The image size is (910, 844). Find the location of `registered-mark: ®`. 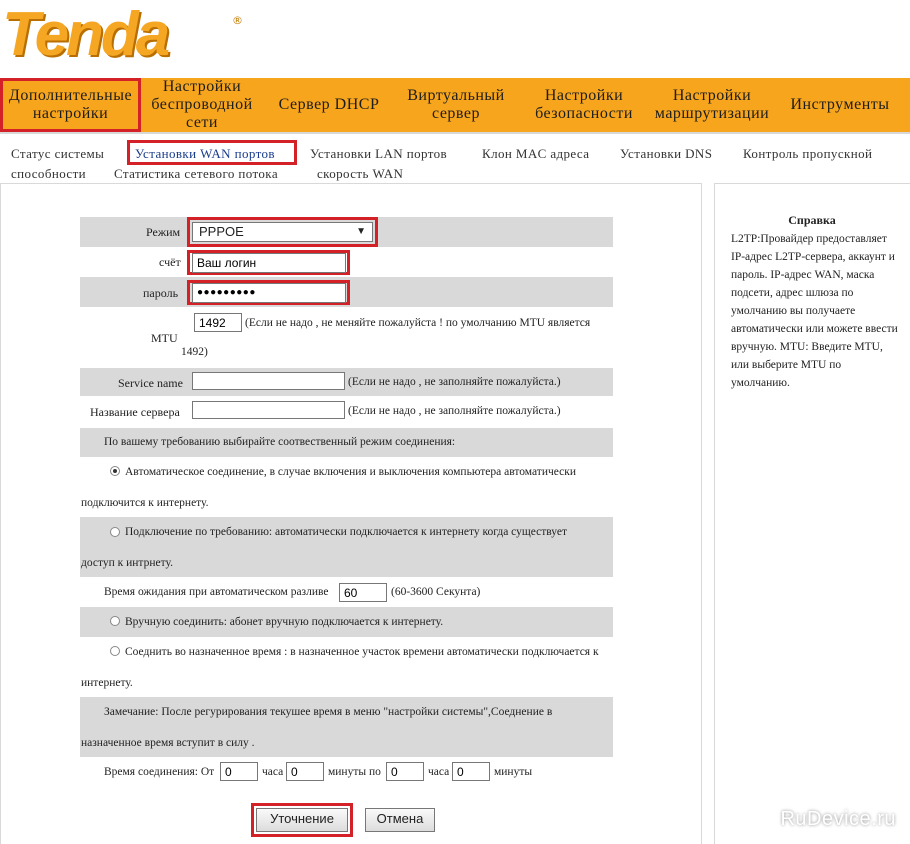

registered-mark: ® is located at coordinates (237, 20).